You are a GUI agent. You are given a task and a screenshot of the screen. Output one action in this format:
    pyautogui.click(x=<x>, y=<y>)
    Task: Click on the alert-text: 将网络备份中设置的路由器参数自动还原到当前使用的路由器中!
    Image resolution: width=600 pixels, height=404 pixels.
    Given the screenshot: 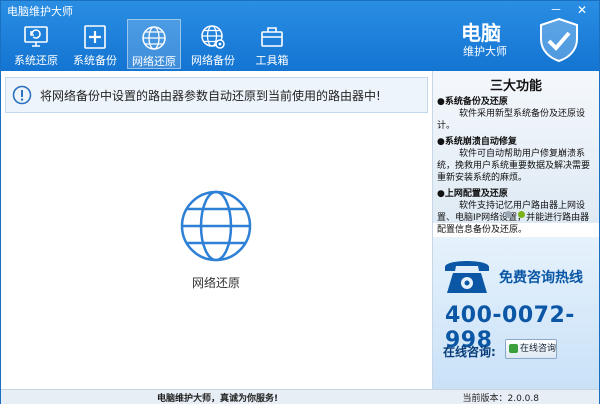 What is the action you would take?
    pyautogui.click(x=210, y=95)
    